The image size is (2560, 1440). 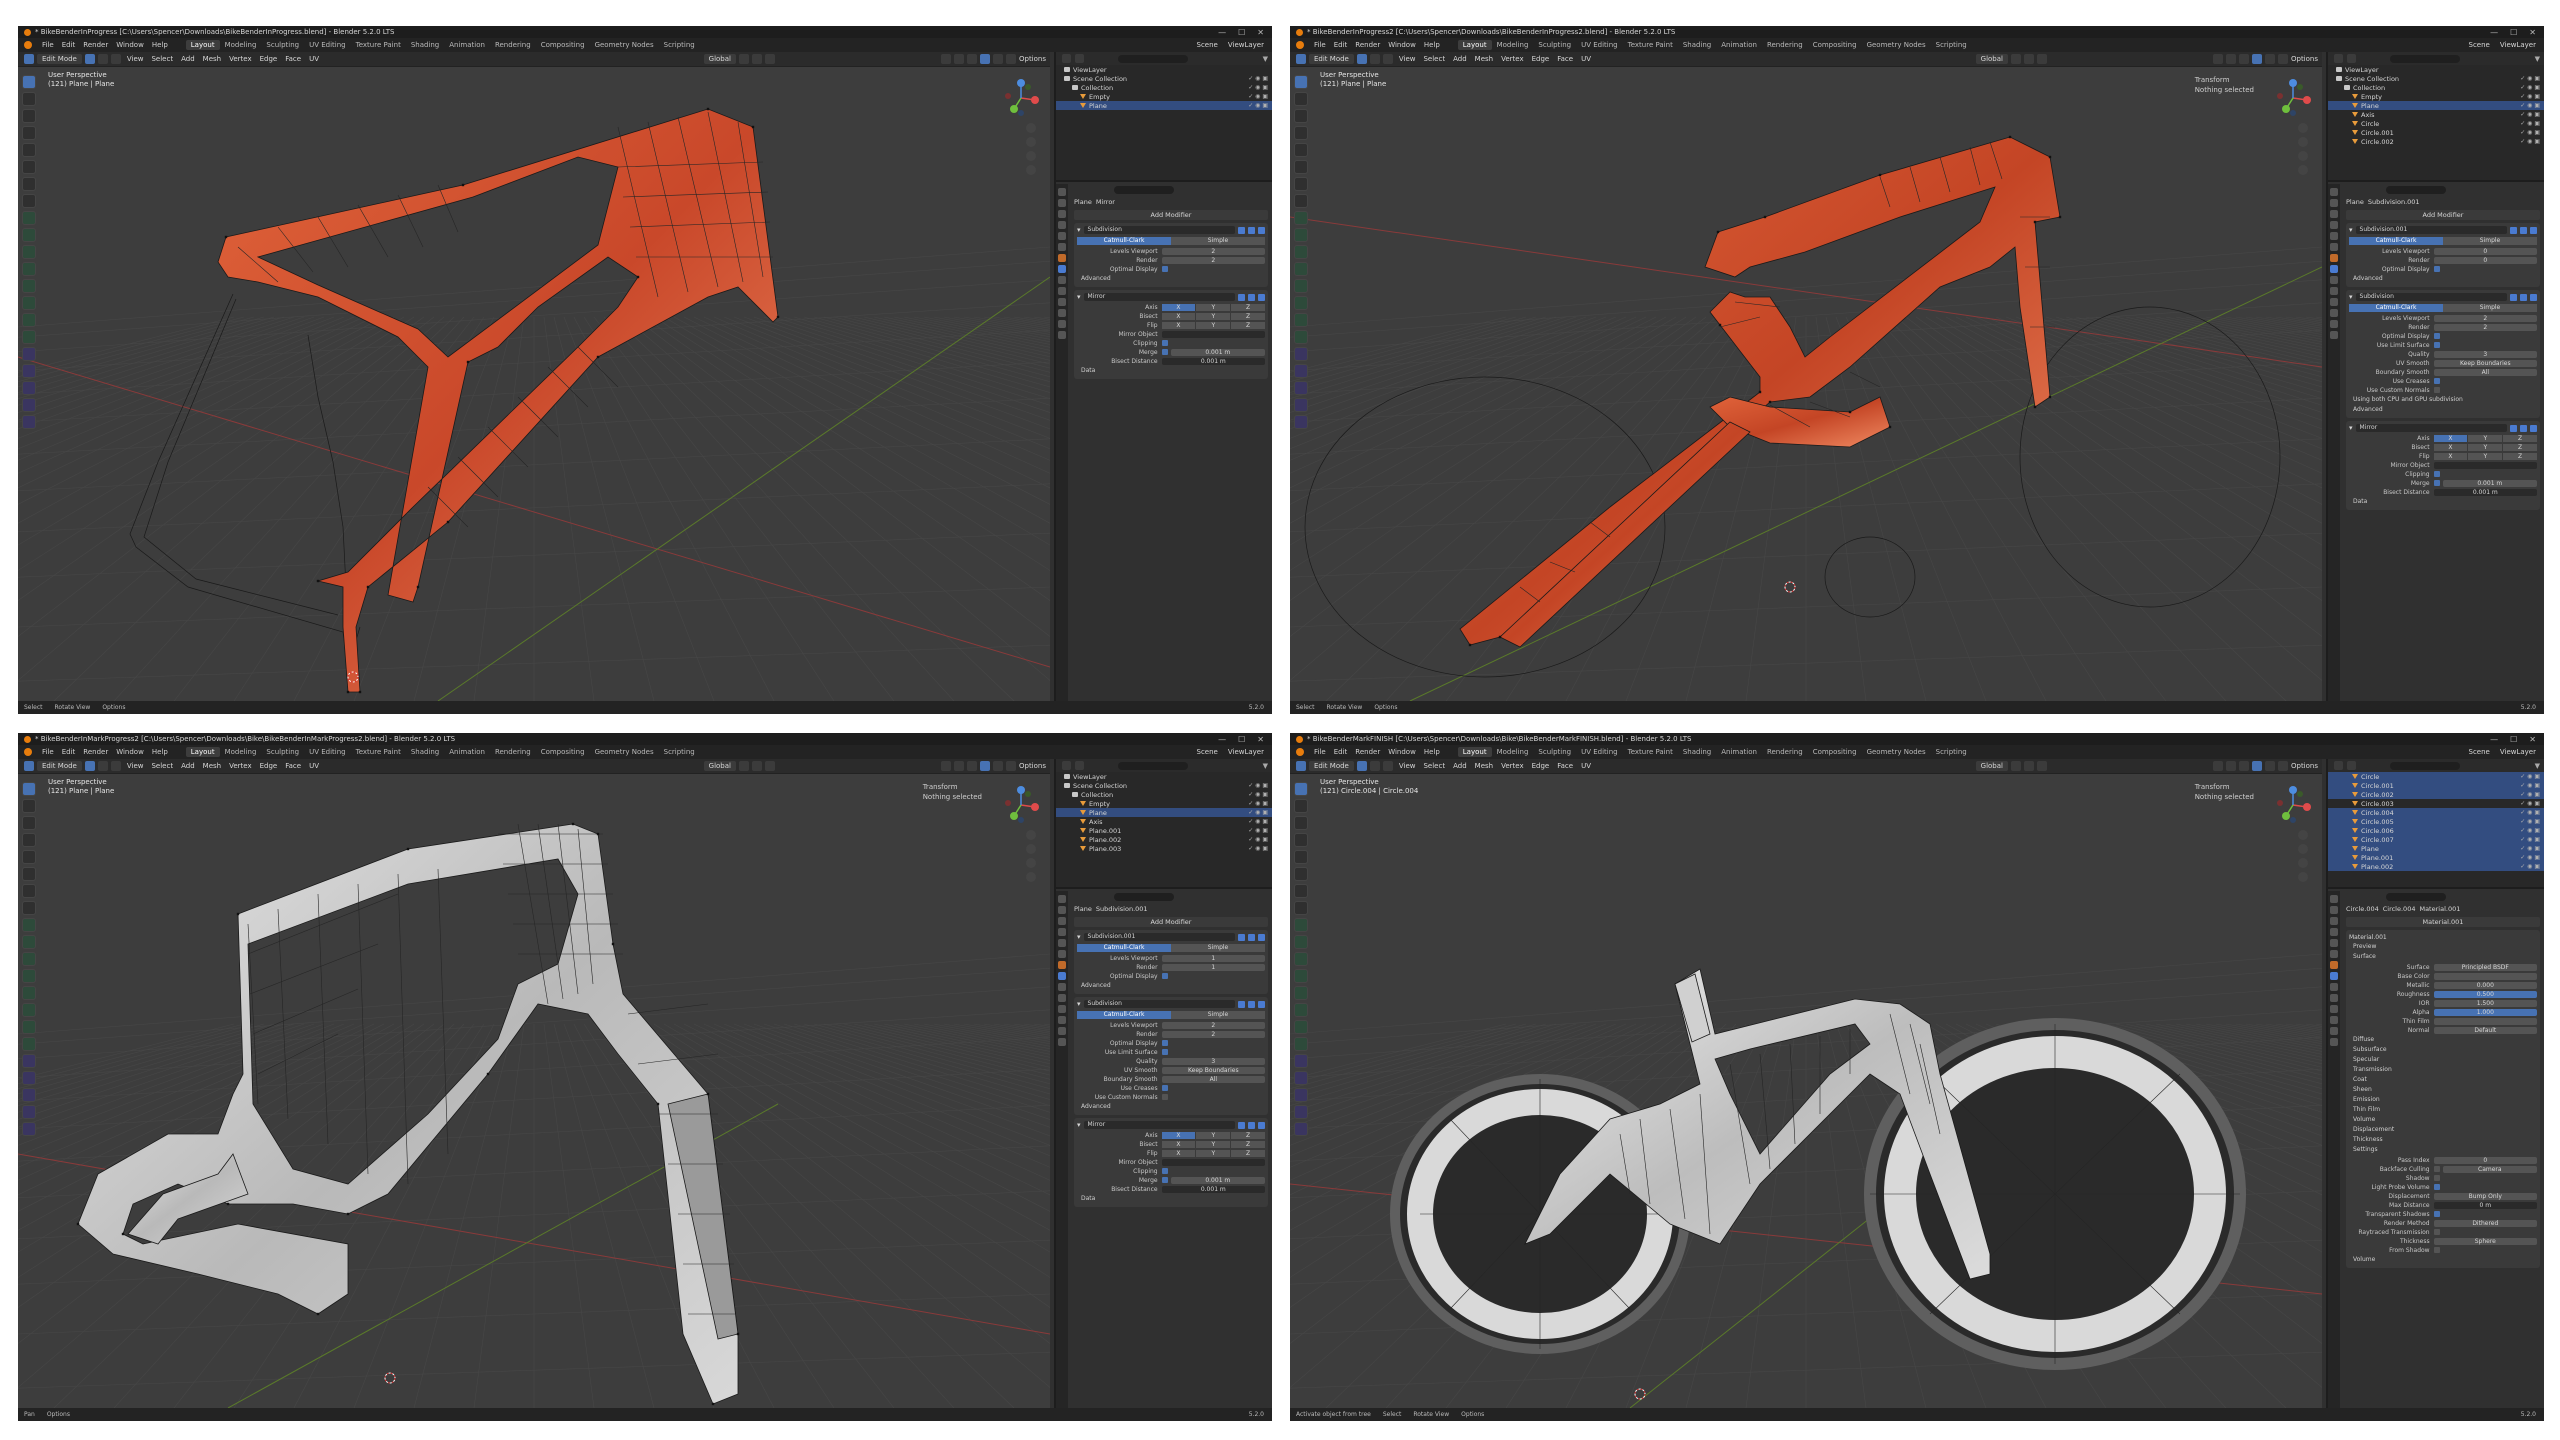 I want to click on subsection-header: Diffuse, so click(x=2443, y=1040).